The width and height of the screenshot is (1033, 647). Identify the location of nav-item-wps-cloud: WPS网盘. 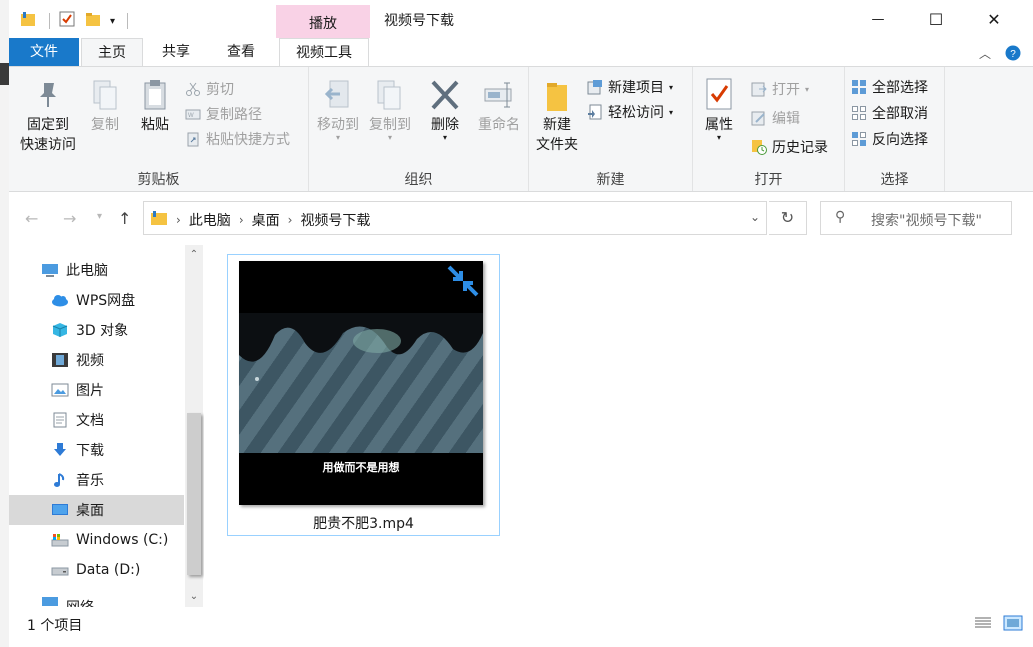
(96, 300).